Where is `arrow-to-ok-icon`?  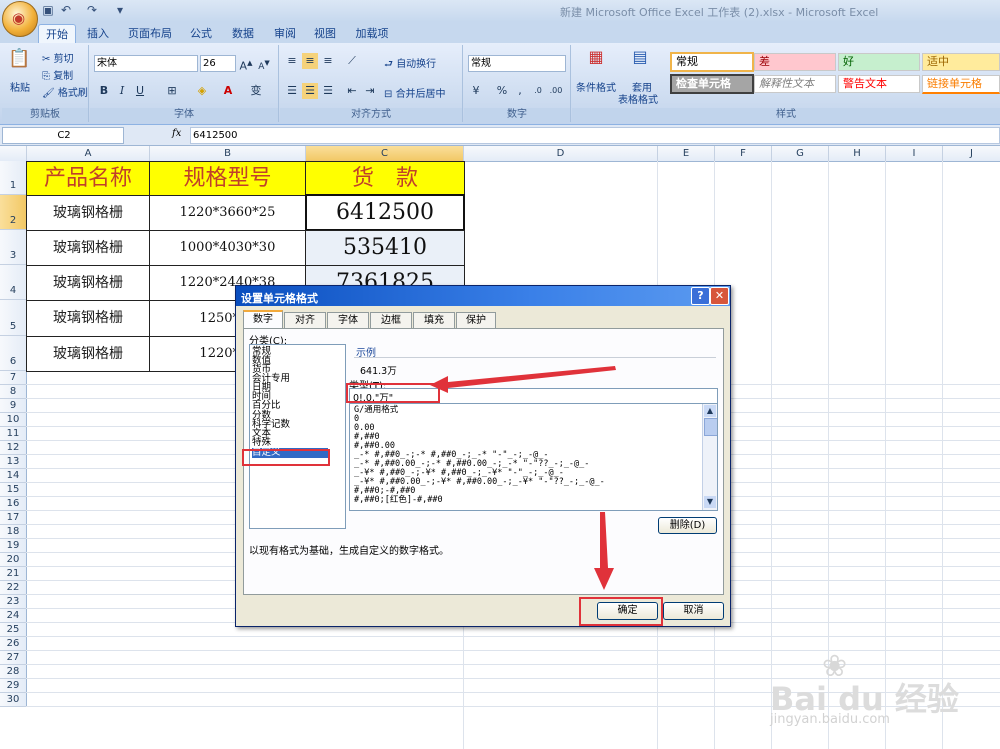
arrow-to-ok-icon is located at coordinates (604, 551).